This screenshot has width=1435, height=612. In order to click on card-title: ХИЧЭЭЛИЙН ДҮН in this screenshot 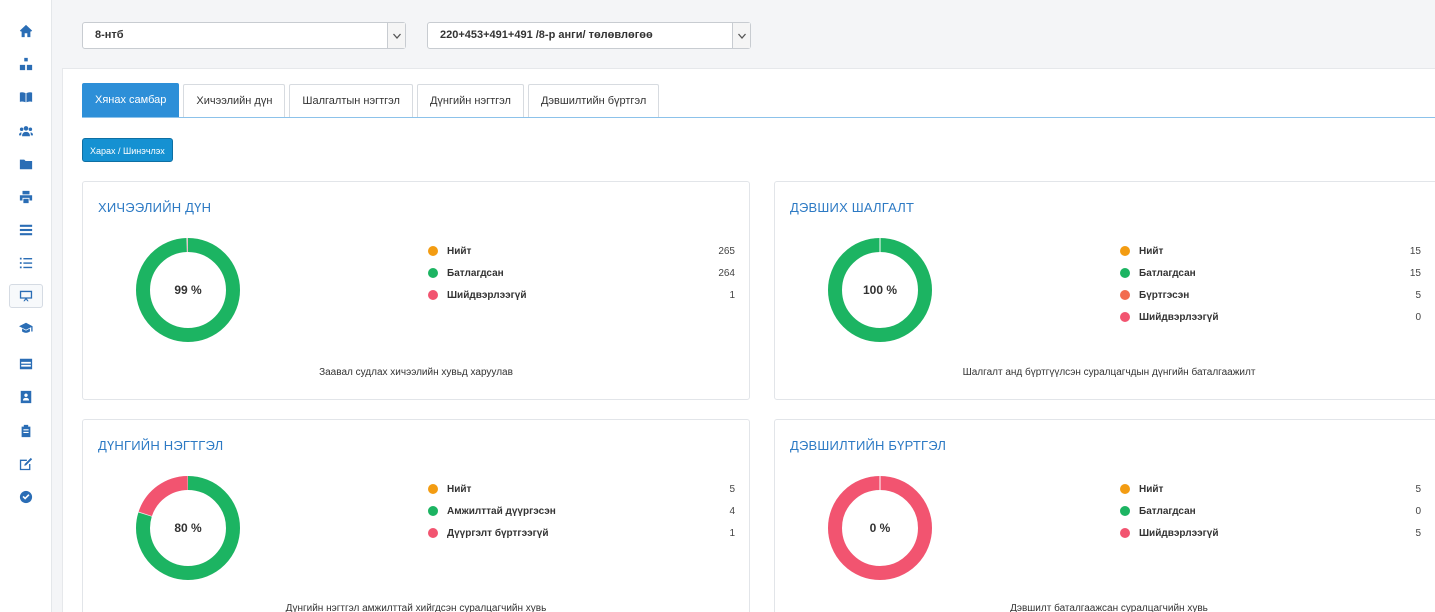, I will do `click(155, 207)`.